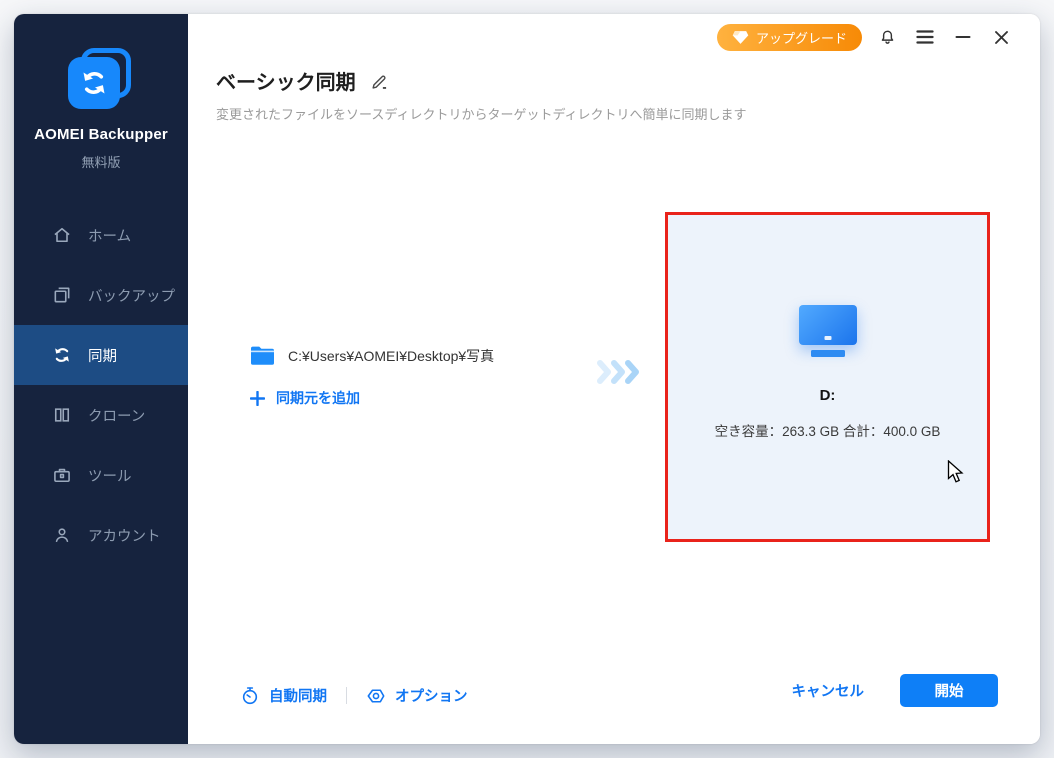 Image resolution: width=1054 pixels, height=758 pixels. Describe the element at coordinates (801, 38) in the screenshot. I see `upgrade-label: アップグレード` at that location.